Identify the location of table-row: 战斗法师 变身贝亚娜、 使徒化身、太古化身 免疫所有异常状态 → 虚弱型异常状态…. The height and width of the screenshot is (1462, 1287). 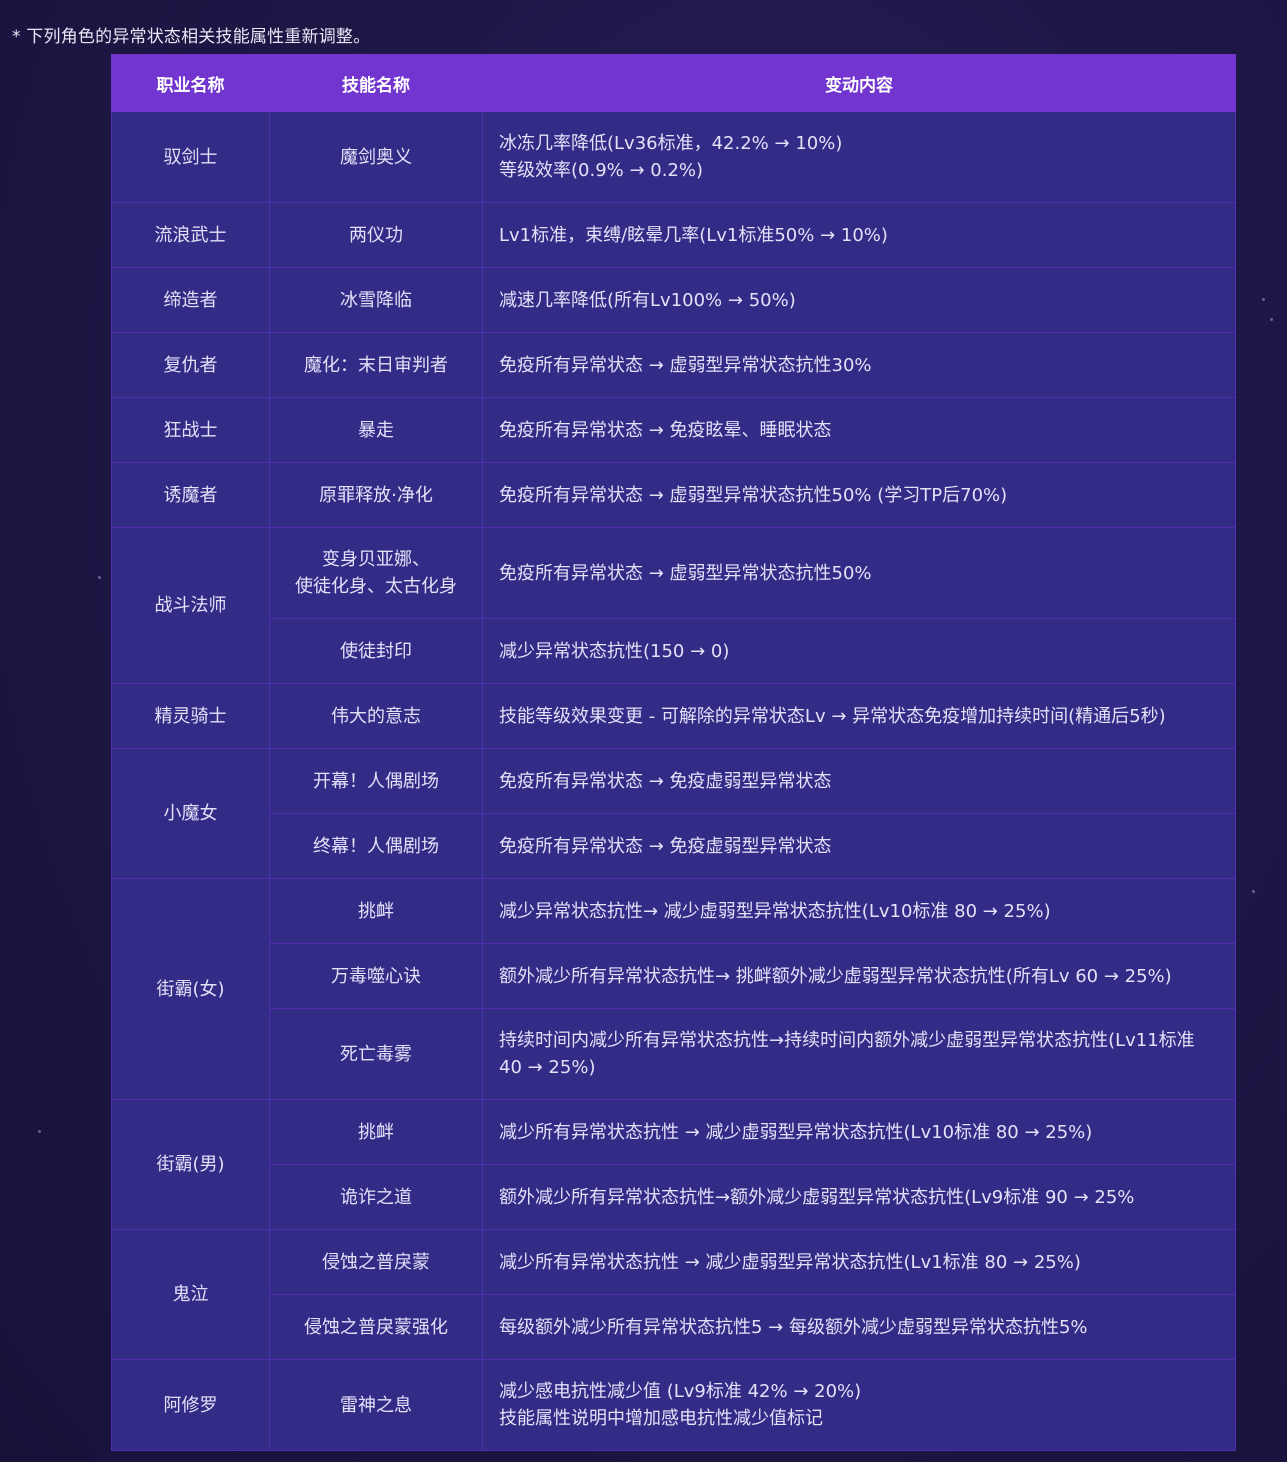
(673, 605).